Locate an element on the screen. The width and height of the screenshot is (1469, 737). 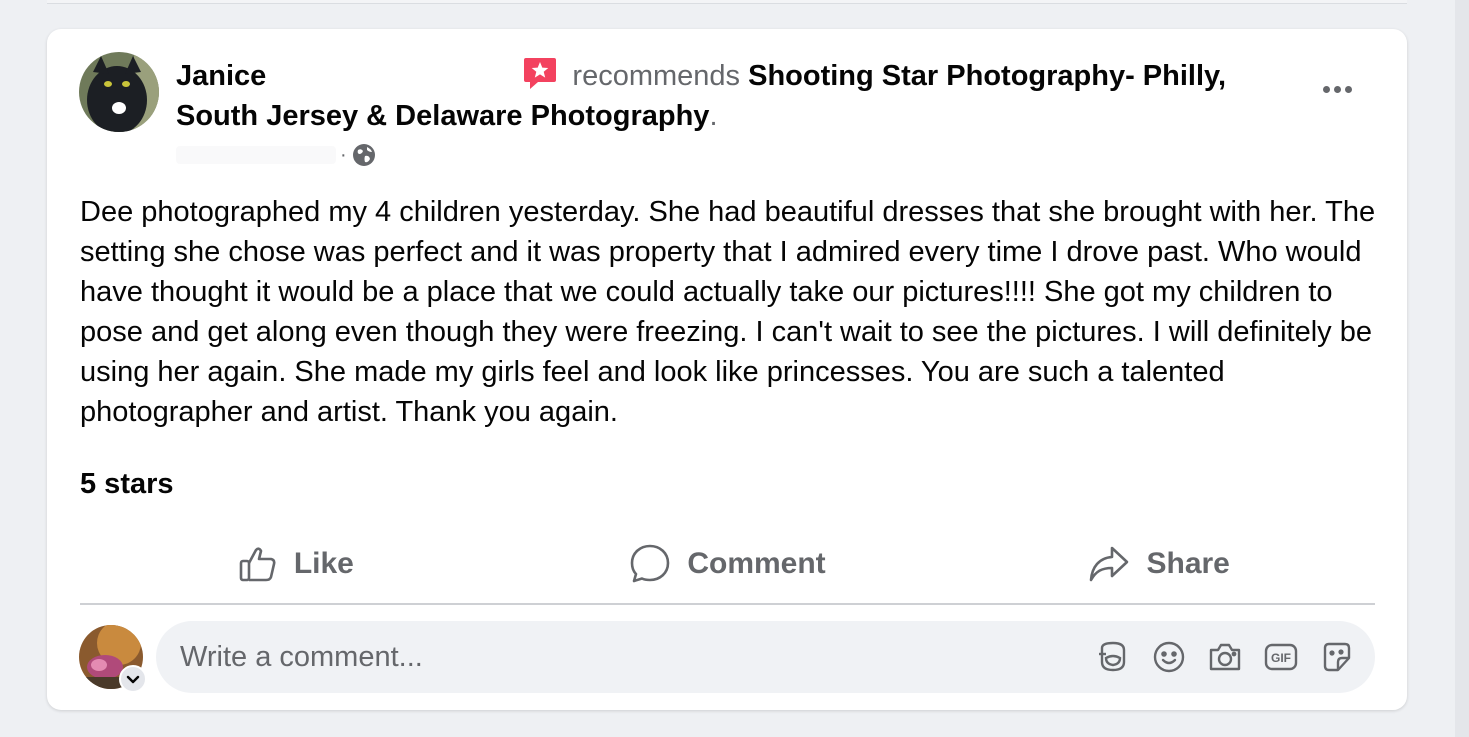
share-arrow-icon is located at coordinates (1109, 564).